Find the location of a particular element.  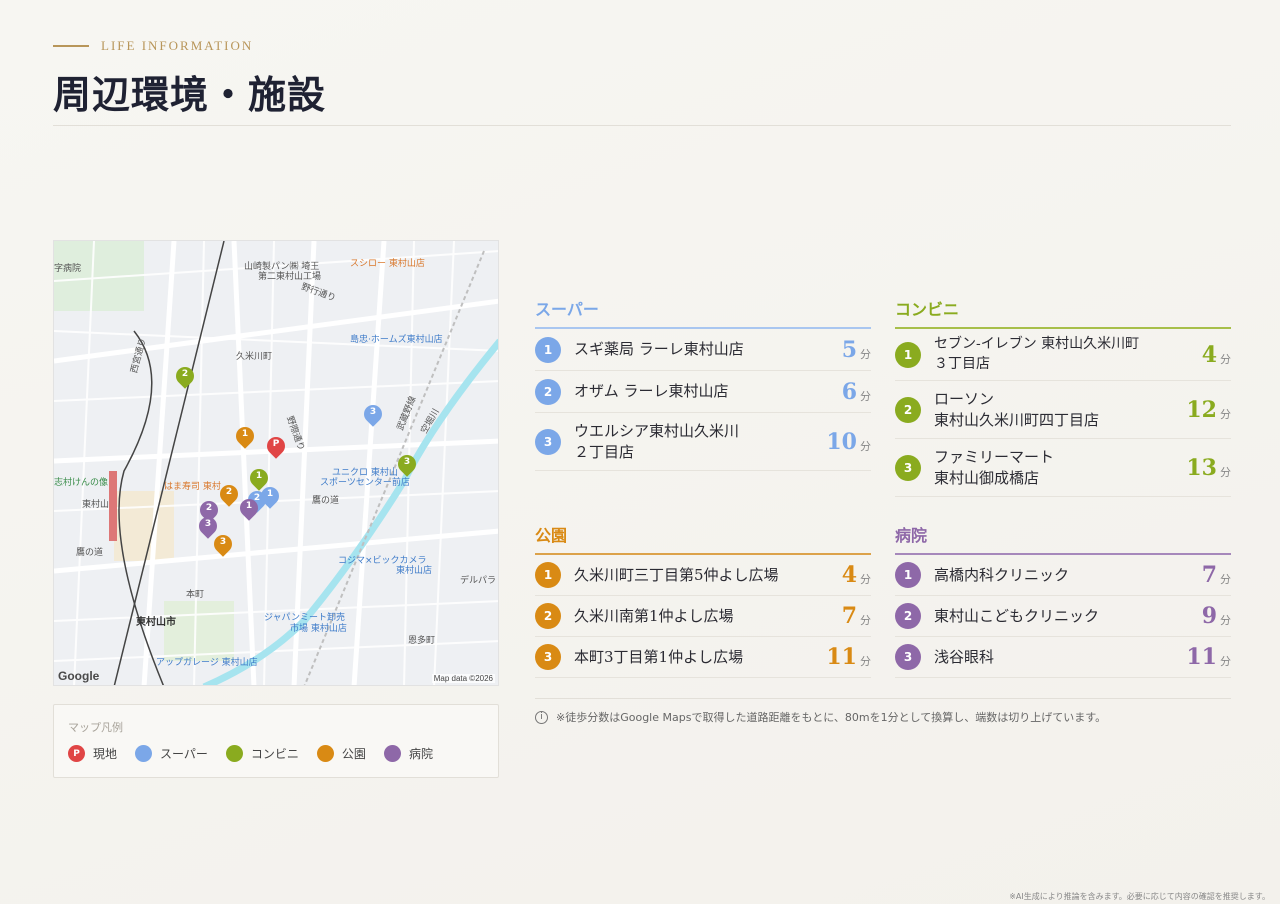

list-item: 2 東村山こどもクリニック 9分 is located at coordinates (1063, 616).